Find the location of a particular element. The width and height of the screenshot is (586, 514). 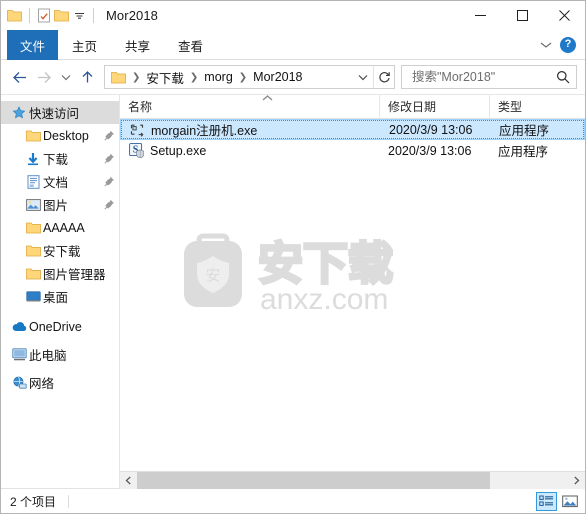

details-view-button is located at coordinates (546, 501).